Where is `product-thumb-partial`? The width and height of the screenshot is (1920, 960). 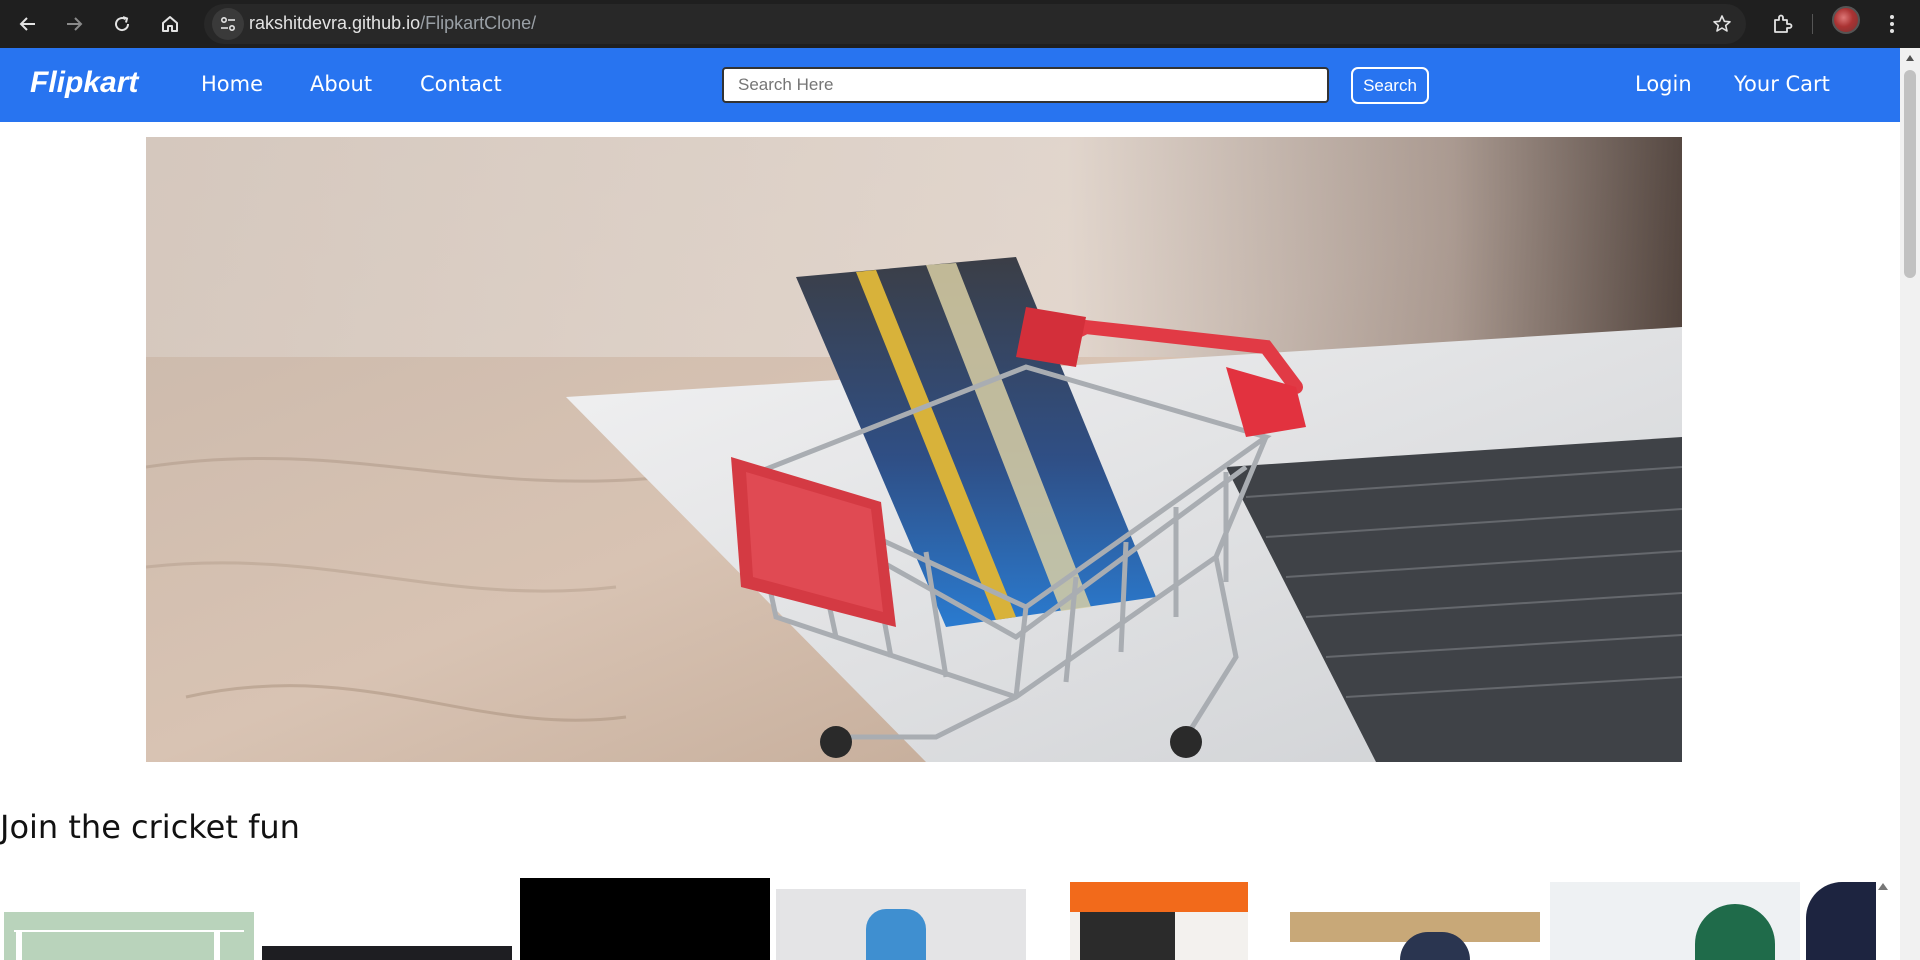
product-thumb-partial is located at coordinates (1841, 921).